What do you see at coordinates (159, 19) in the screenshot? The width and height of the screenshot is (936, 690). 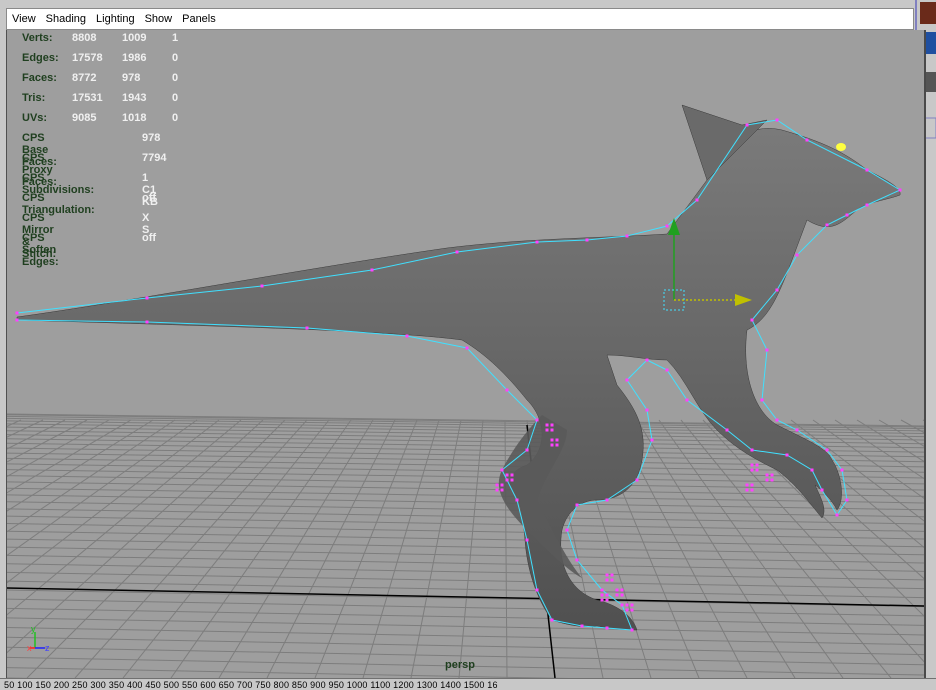 I see `menu-show: Show` at bounding box center [159, 19].